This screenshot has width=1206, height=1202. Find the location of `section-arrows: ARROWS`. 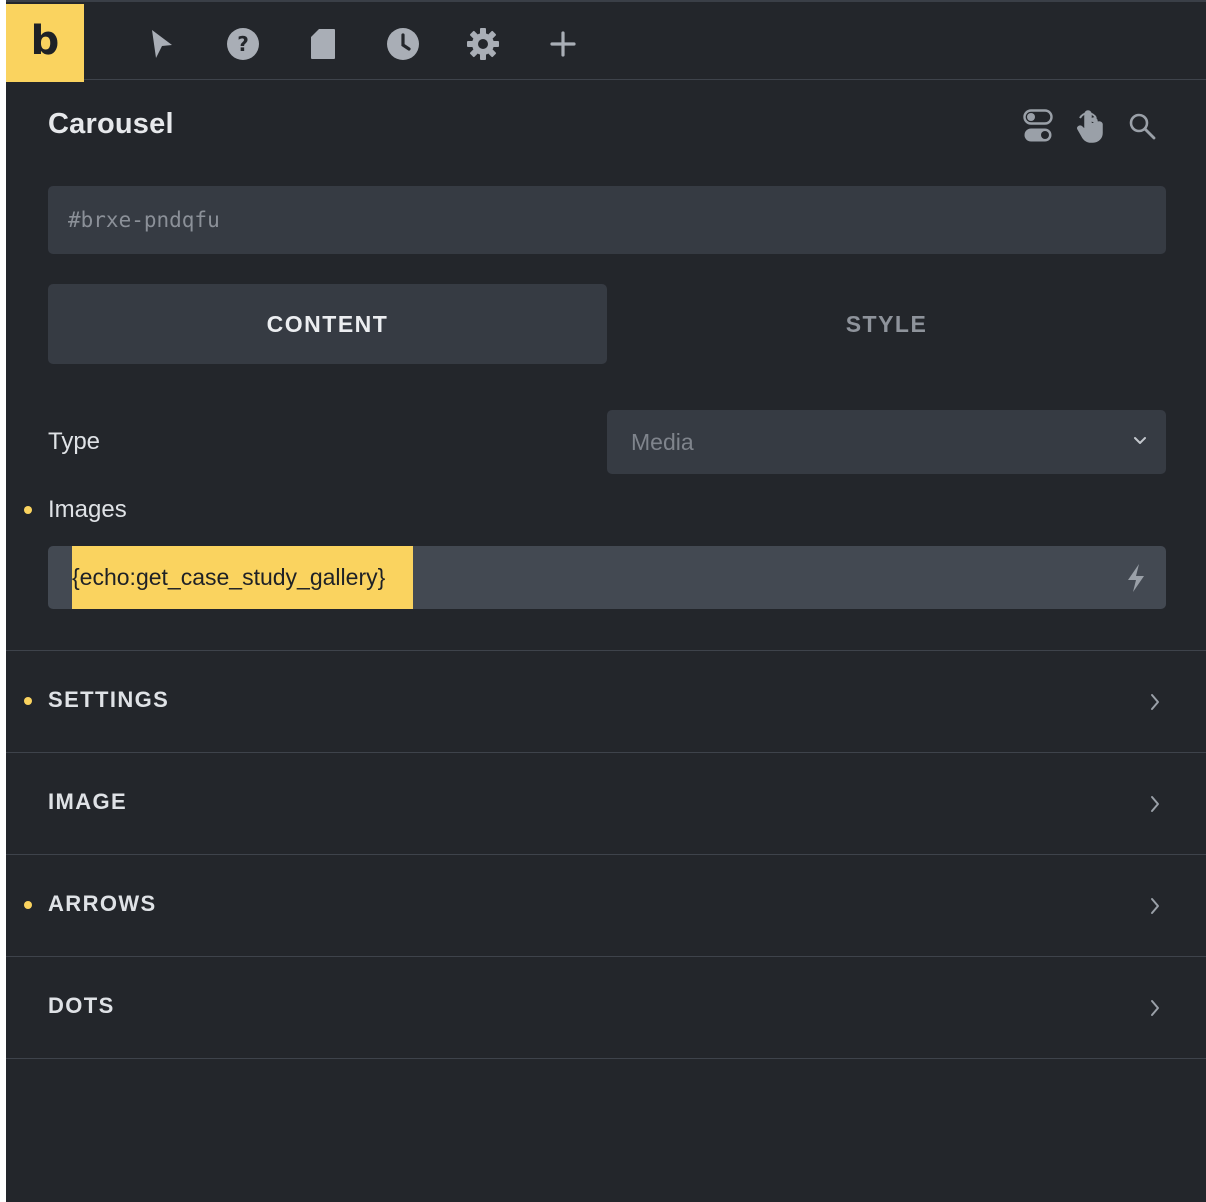

section-arrows: ARROWS is located at coordinates (606, 905).